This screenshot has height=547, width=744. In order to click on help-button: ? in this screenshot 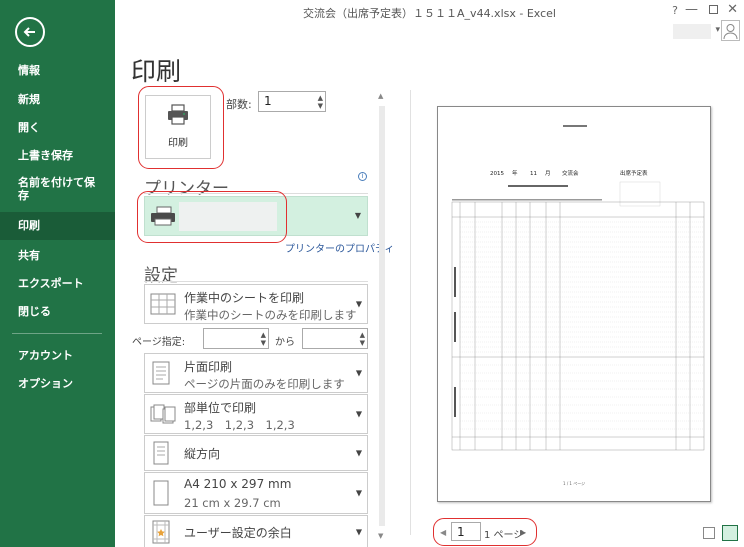, I will do `click(675, 10)`.